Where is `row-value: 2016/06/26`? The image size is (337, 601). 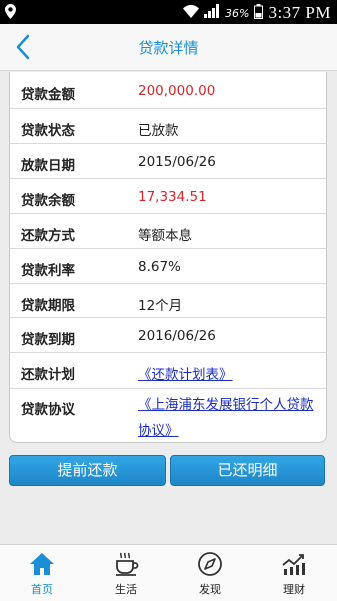
row-value: 2016/06/26 is located at coordinates (177, 336).